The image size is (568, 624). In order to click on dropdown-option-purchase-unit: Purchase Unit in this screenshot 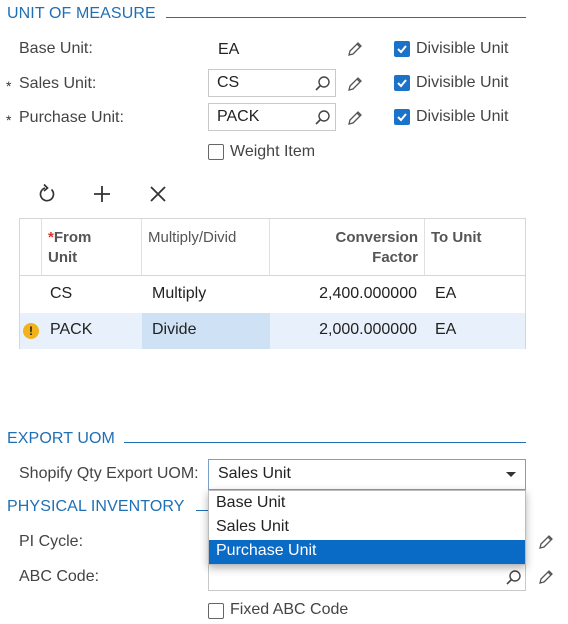, I will do `click(367, 552)`.